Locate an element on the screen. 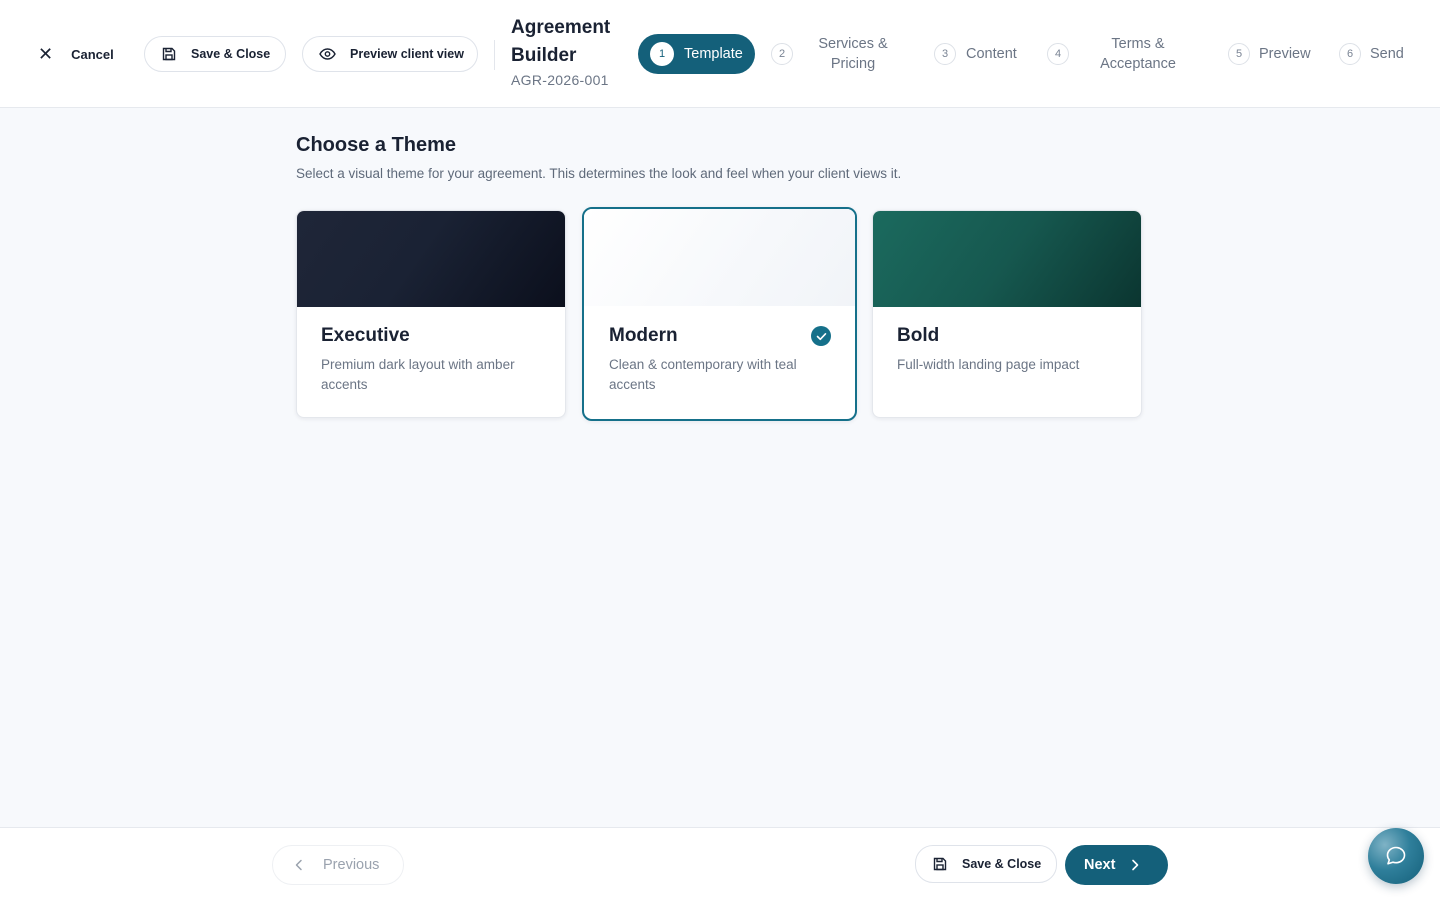 Image resolution: width=1440 pixels, height=900 pixels. theme-description: Premium dark layout with amber accents is located at coordinates (418, 374).